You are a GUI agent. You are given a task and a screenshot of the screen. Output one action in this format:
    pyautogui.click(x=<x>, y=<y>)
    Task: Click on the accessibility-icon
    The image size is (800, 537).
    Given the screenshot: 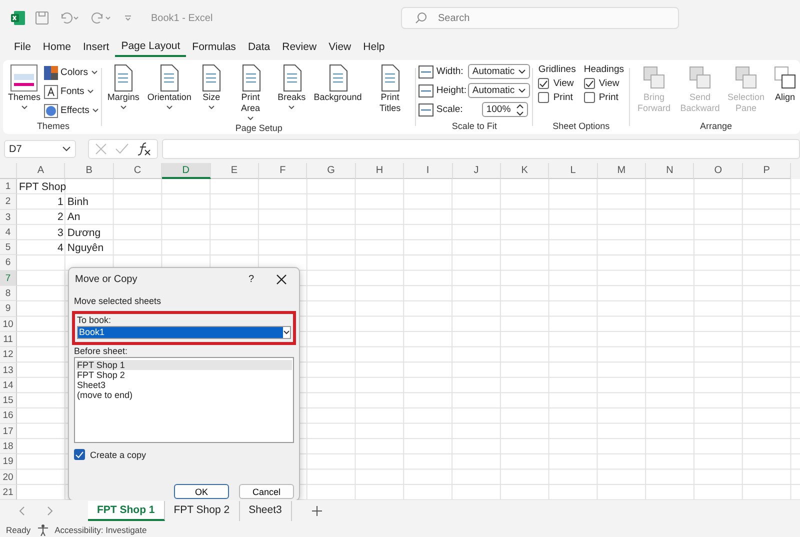 What is the action you would take?
    pyautogui.click(x=42, y=530)
    